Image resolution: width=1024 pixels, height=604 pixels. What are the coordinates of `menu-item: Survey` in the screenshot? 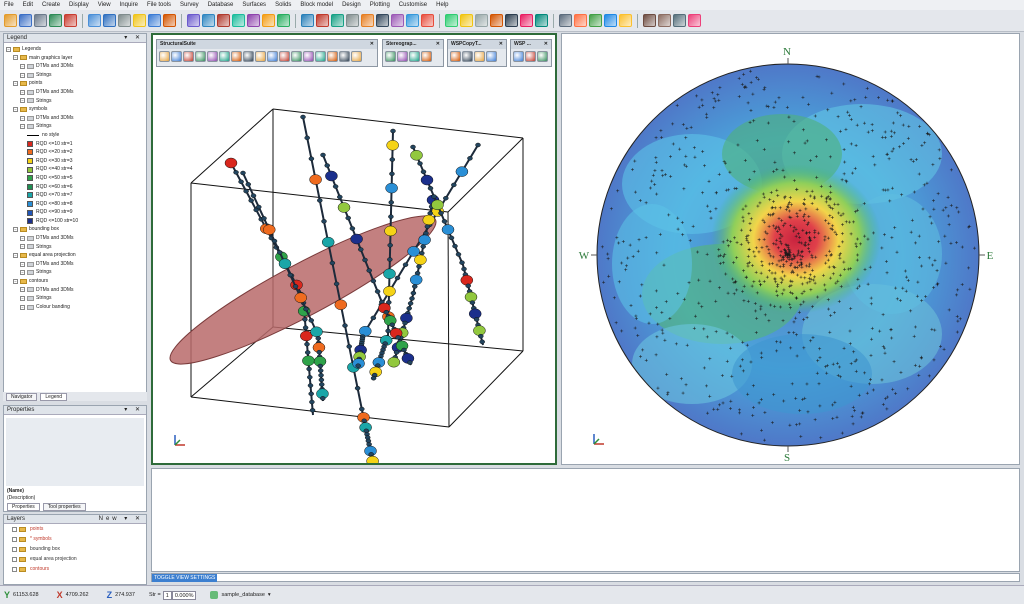 It's located at (189, 5).